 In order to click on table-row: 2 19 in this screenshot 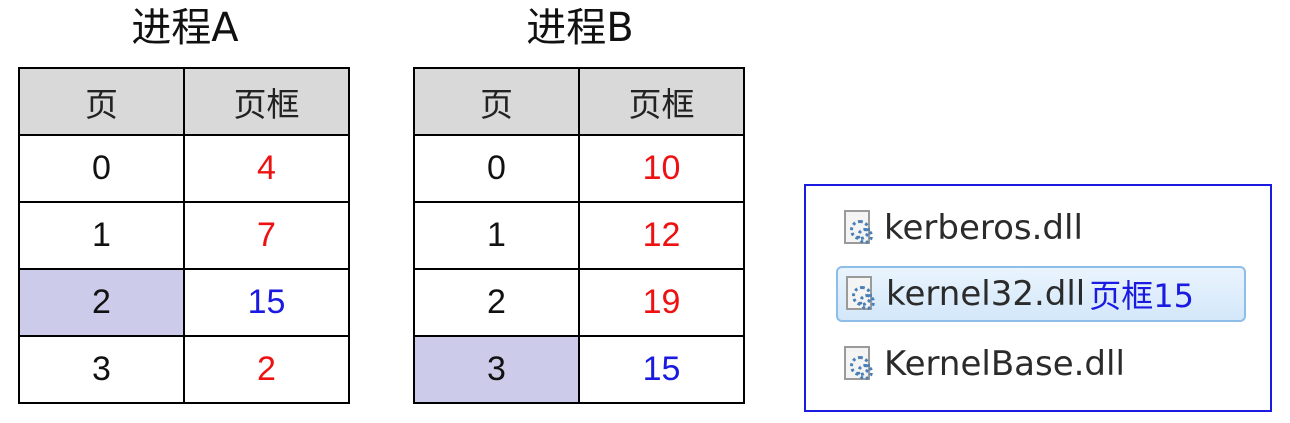, I will do `click(579, 302)`.